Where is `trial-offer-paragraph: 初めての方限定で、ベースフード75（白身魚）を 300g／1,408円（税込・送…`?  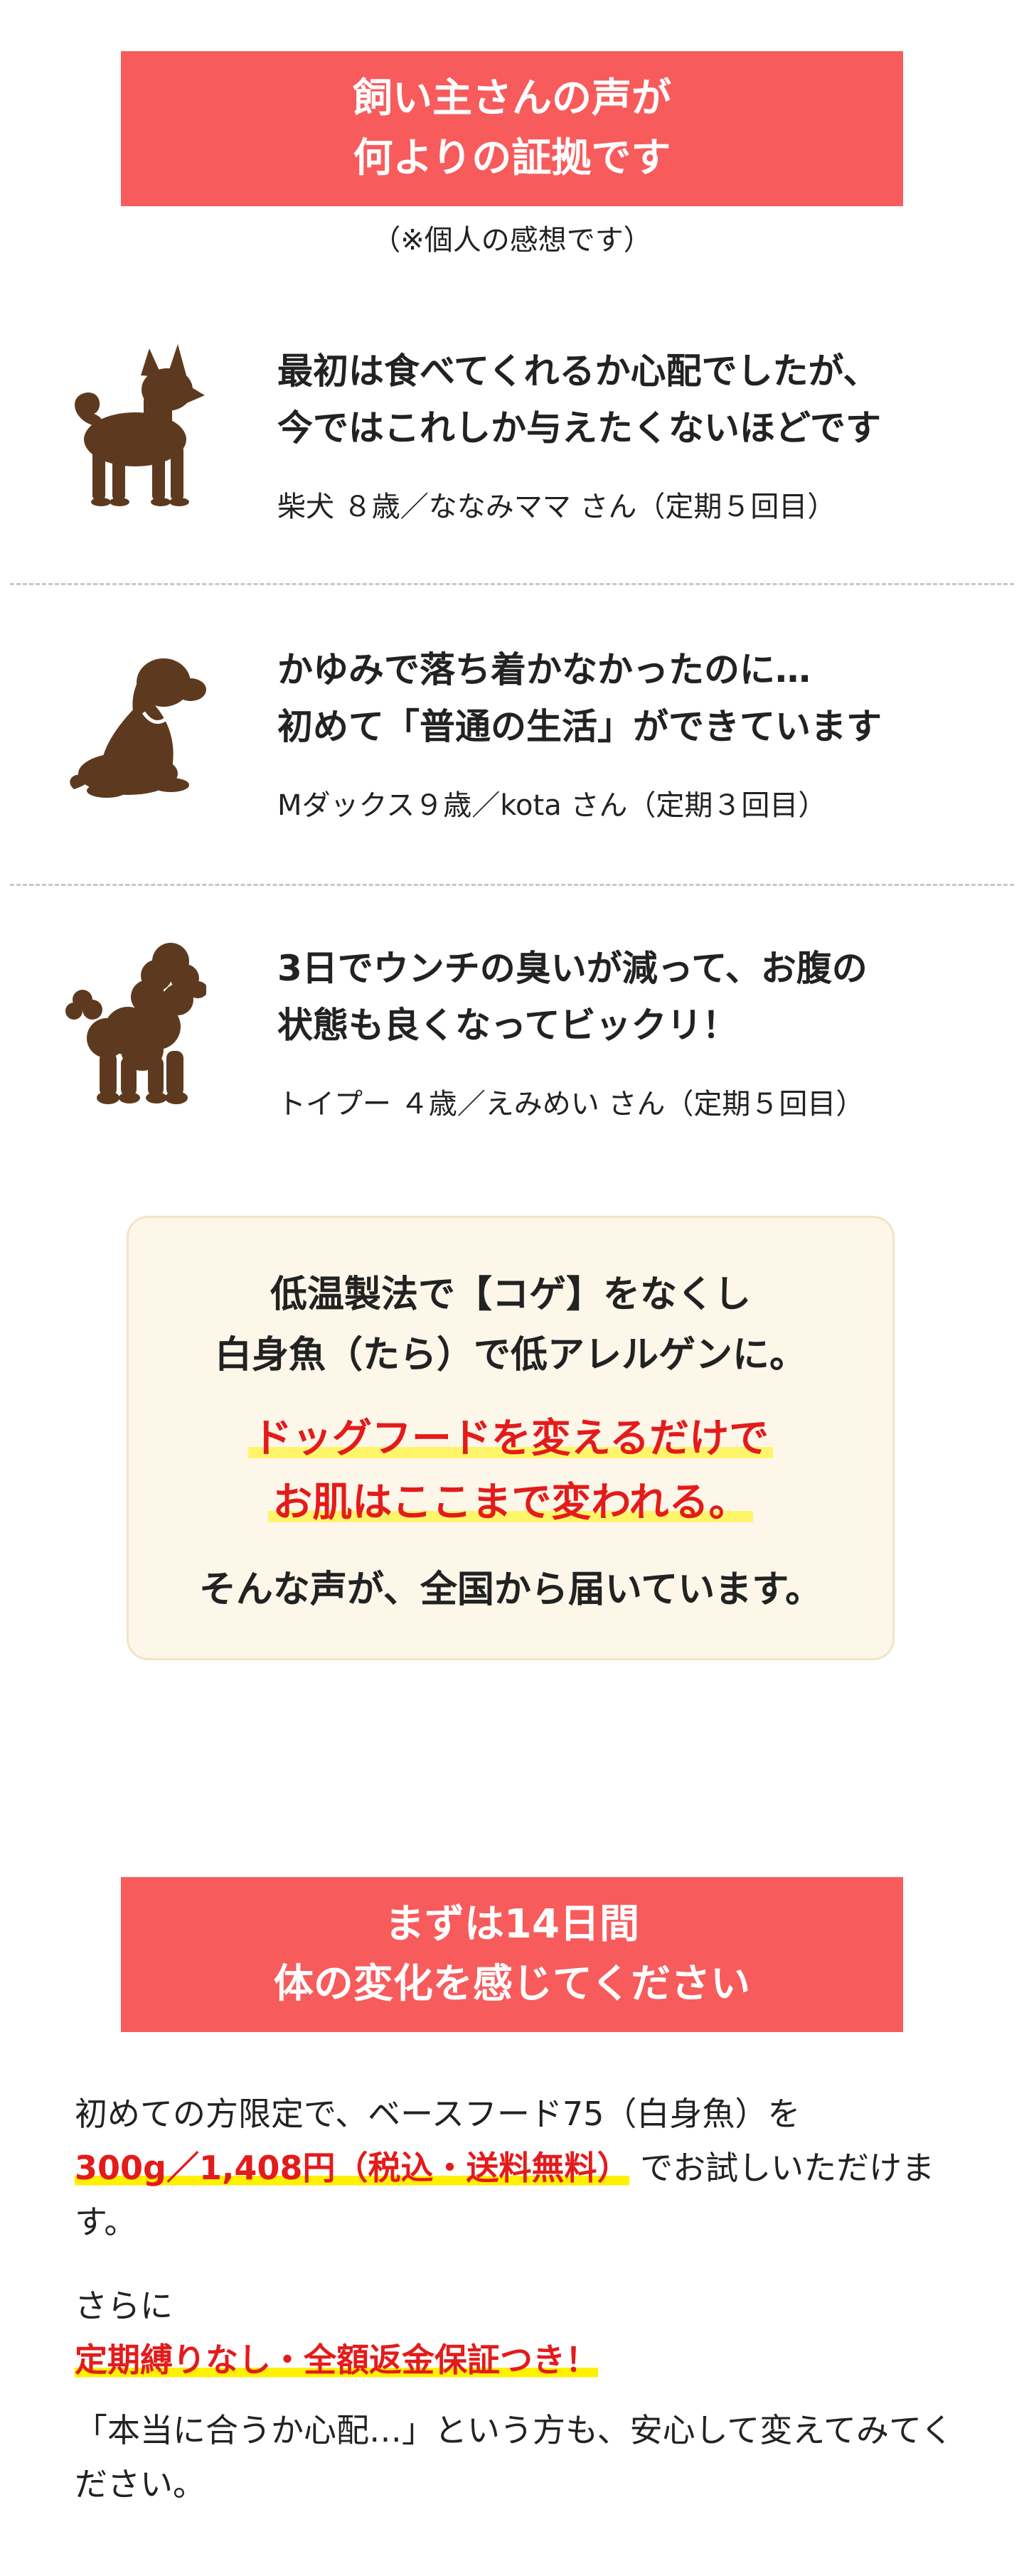 trial-offer-paragraph: 初めての方限定で、ベースフード75（白身魚）を 300g／1,408円（税込・送… is located at coordinates (519, 2168).